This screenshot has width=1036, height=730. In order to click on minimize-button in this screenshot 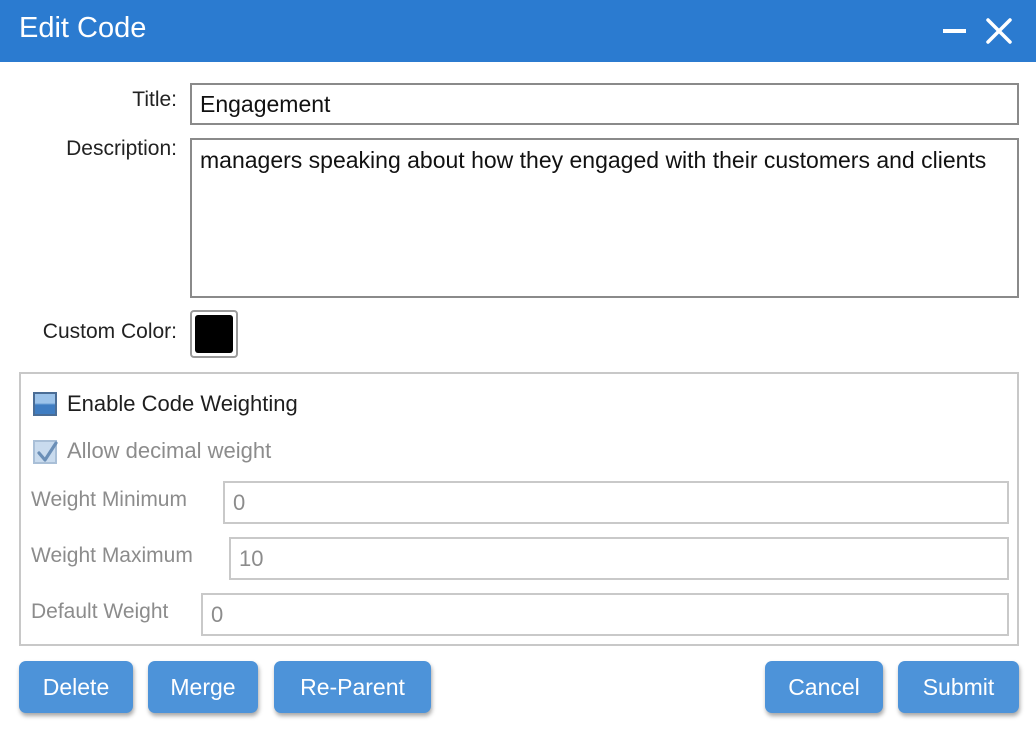, I will do `click(955, 30)`.